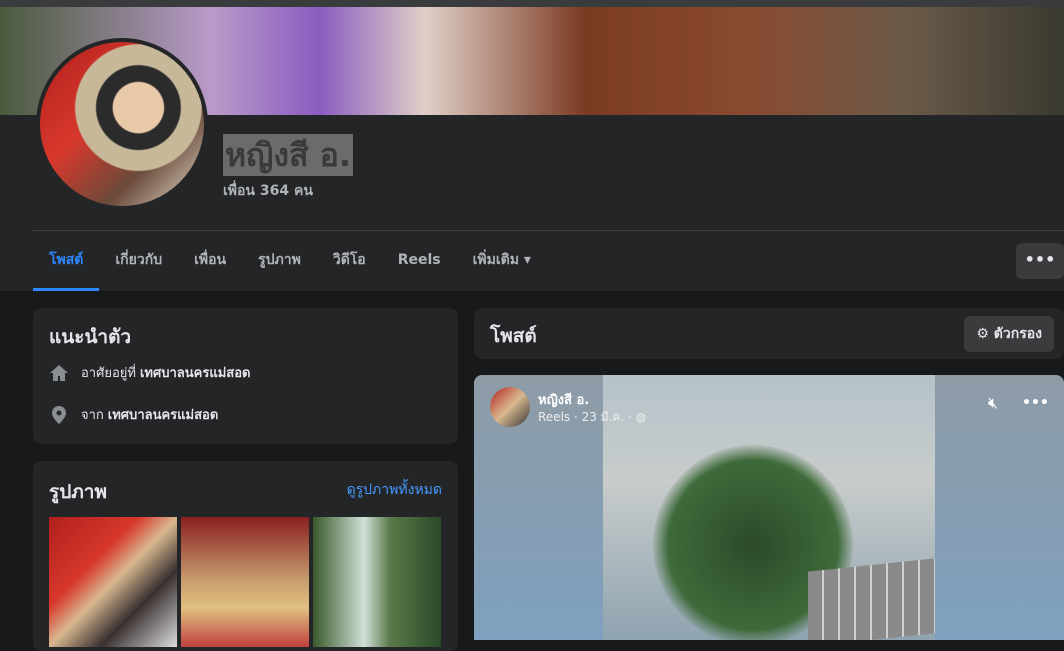 Image resolution: width=1064 pixels, height=651 pixels. What do you see at coordinates (163, 414) in the screenshot?
I see `from-value: เทศบาลนครแม่สอด` at bounding box center [163, 414].